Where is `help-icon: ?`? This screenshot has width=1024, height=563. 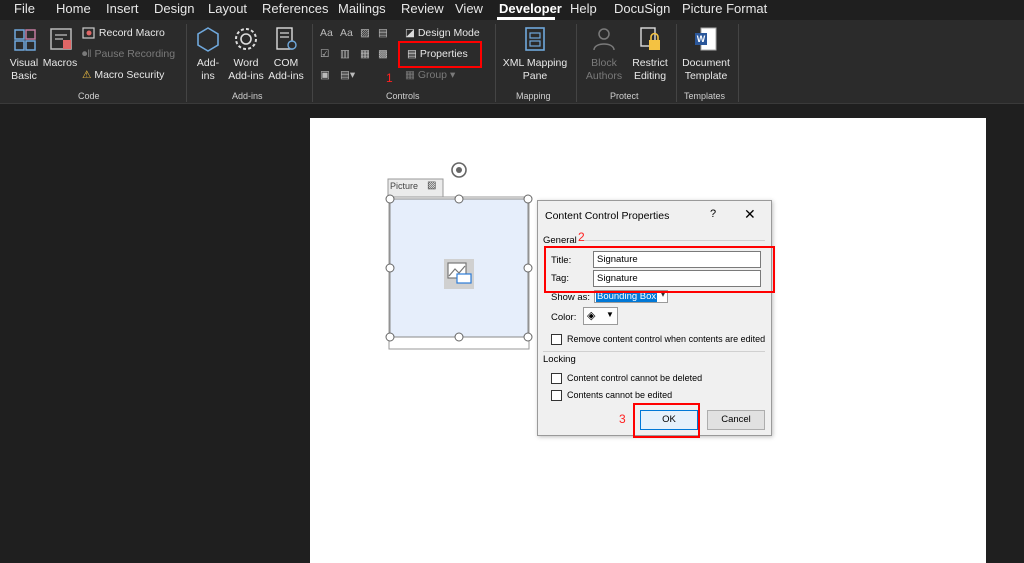 help-icon: ? is located at coordinates (713, 214).